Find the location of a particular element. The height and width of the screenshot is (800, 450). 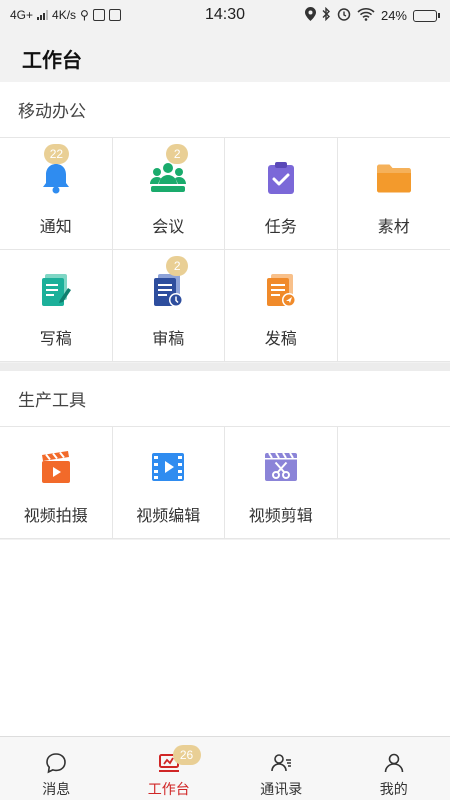

section-title-mobile-office: 移动办公 is located at coordinates (225, 110).